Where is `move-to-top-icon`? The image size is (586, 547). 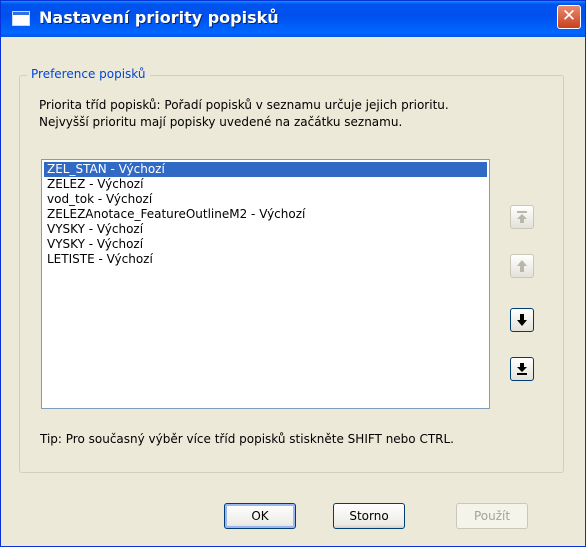
move-to-top-icon is located at coordinates (522, 217).